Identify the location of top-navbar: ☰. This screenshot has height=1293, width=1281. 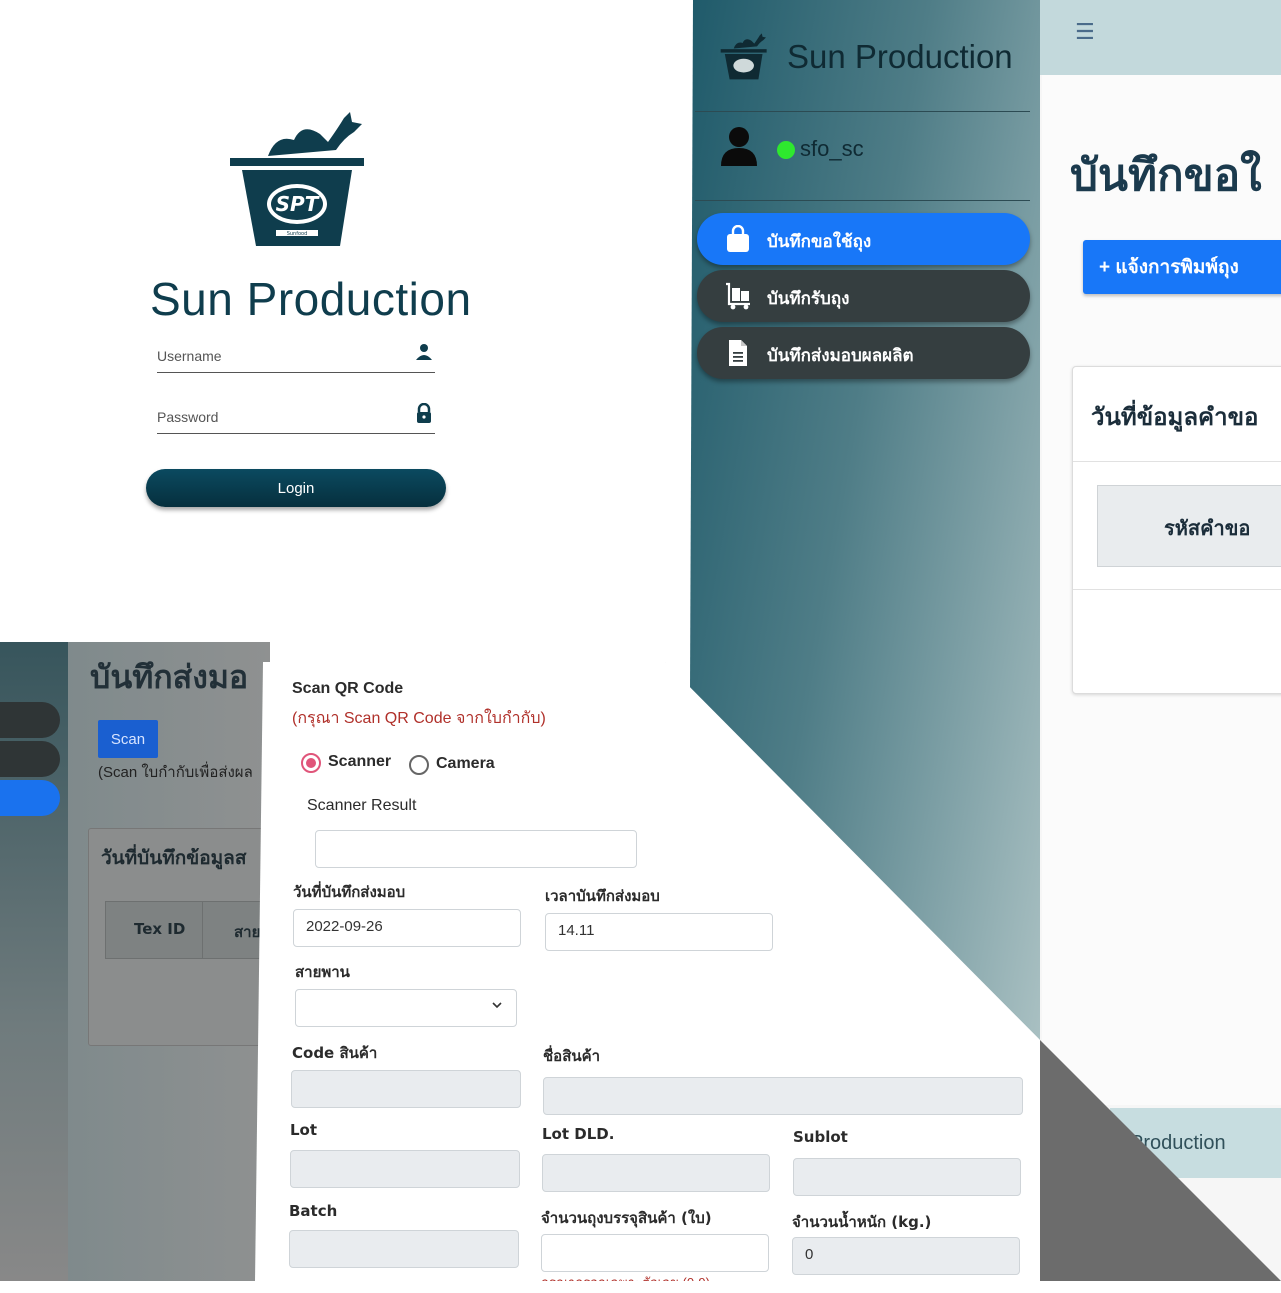
(1160, 37).